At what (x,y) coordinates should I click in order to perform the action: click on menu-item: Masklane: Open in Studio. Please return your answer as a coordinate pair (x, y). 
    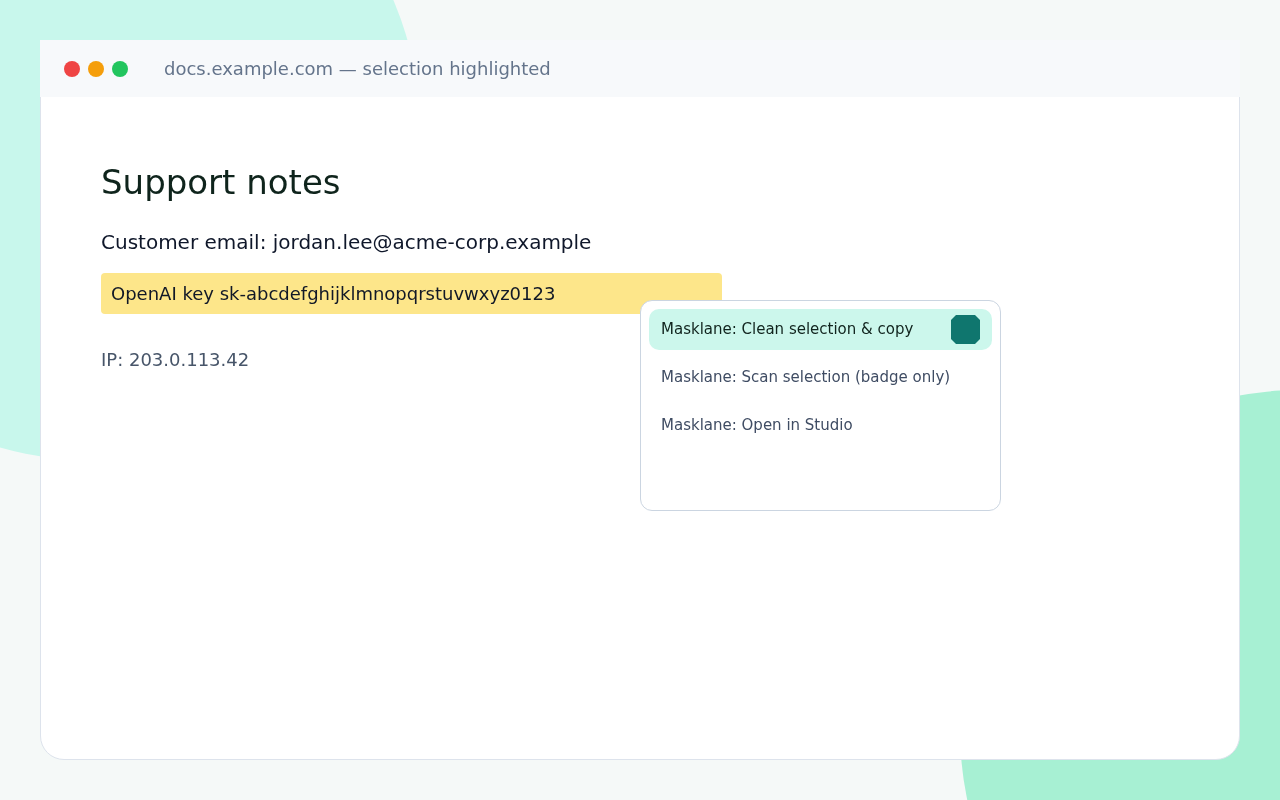
    Looking at the image, I should click on (820, 425).